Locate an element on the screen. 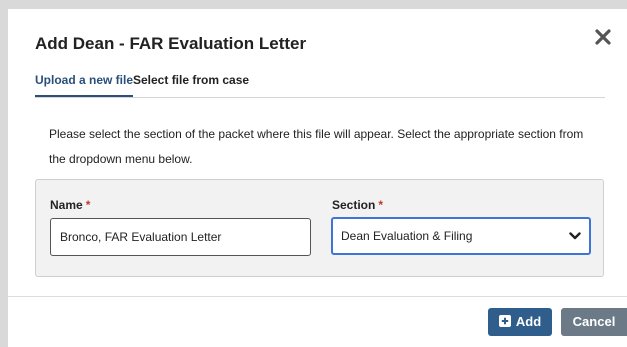 The image size is (627, 347). close-button is located at coordinates (603, 37).